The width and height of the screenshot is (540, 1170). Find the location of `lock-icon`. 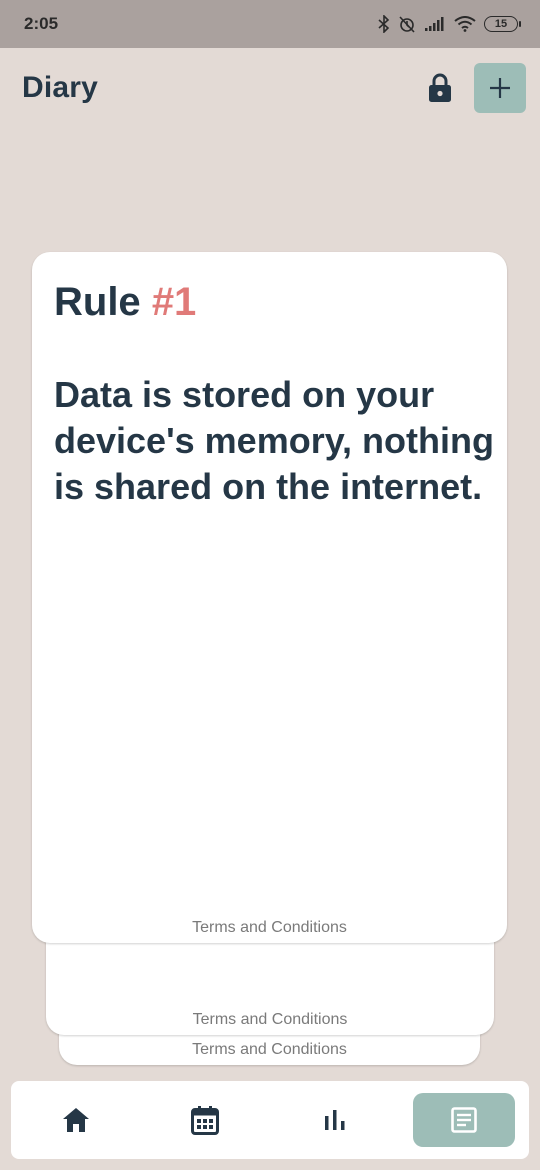

lock-icon is located at coordinates (440, 87).